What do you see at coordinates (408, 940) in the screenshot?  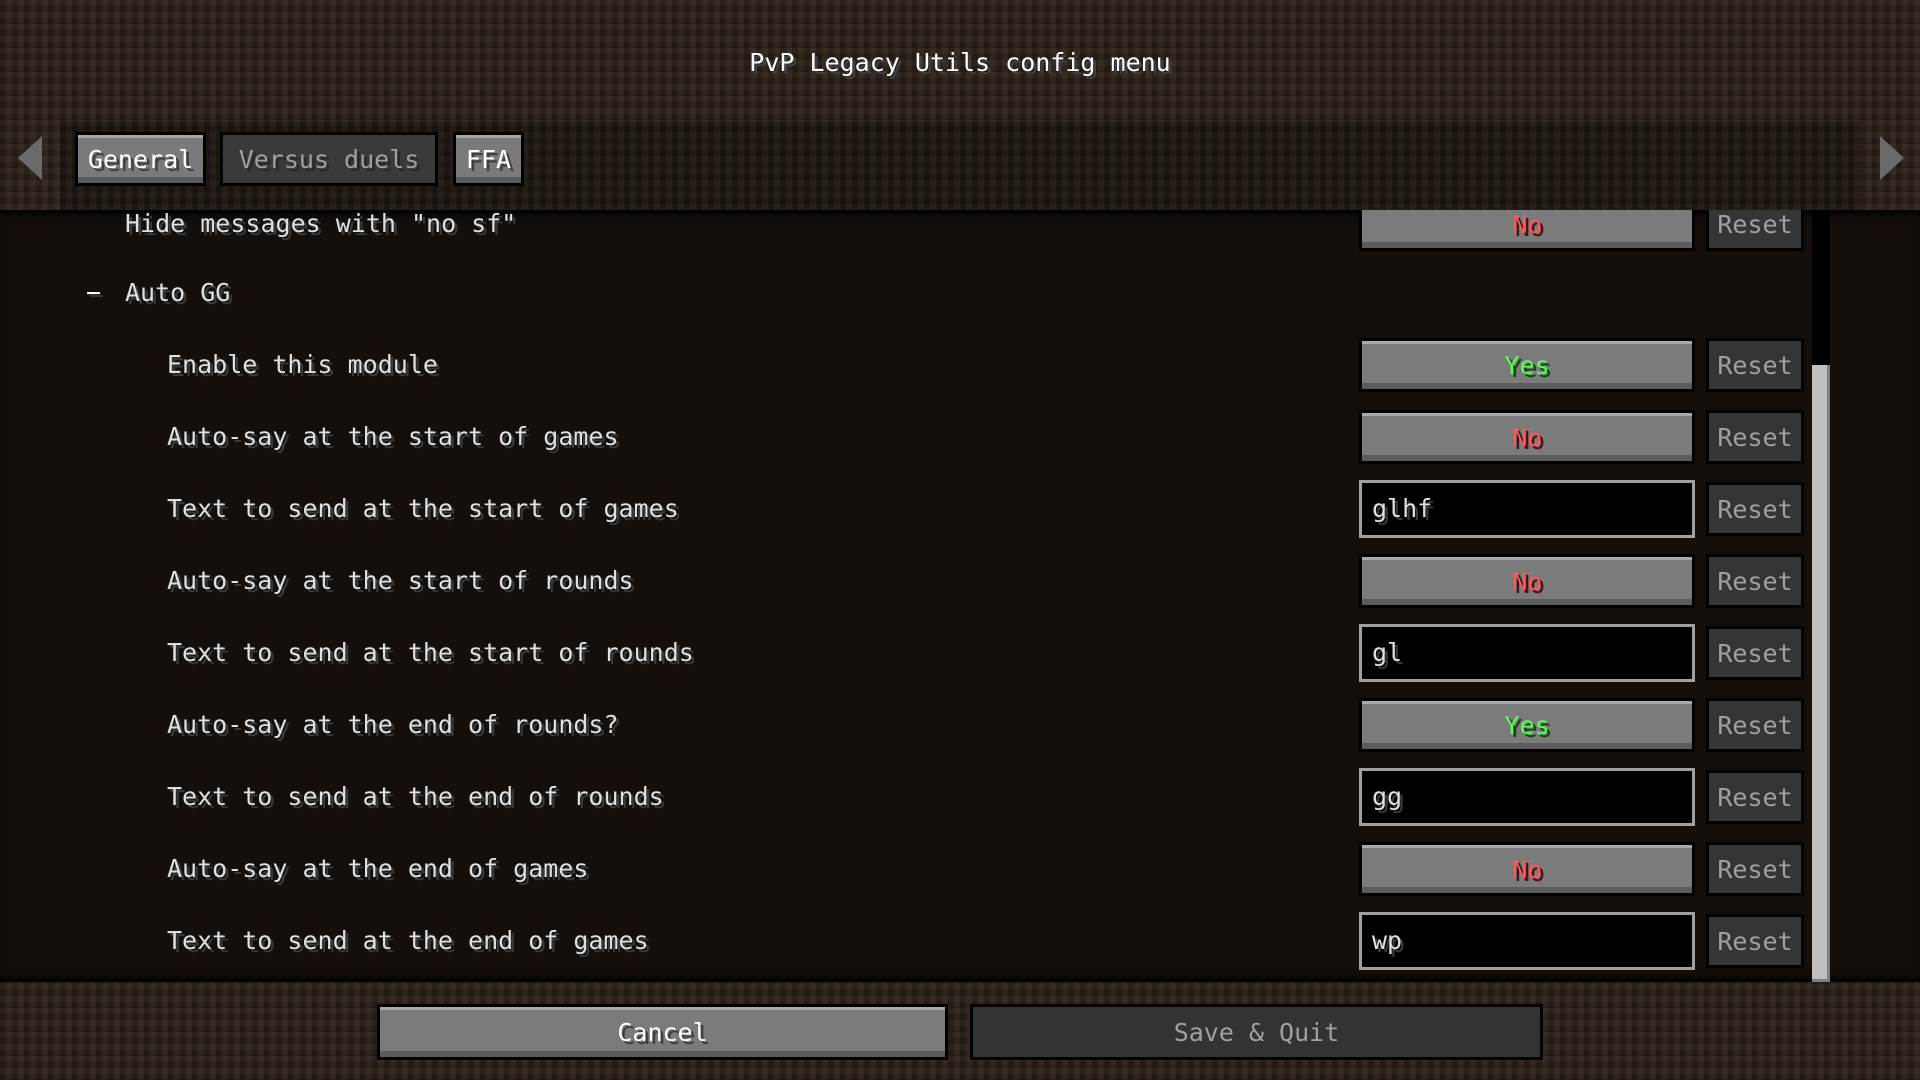 I see `setting-label: Text to send at the end of games` at bounding box center [408, 940].